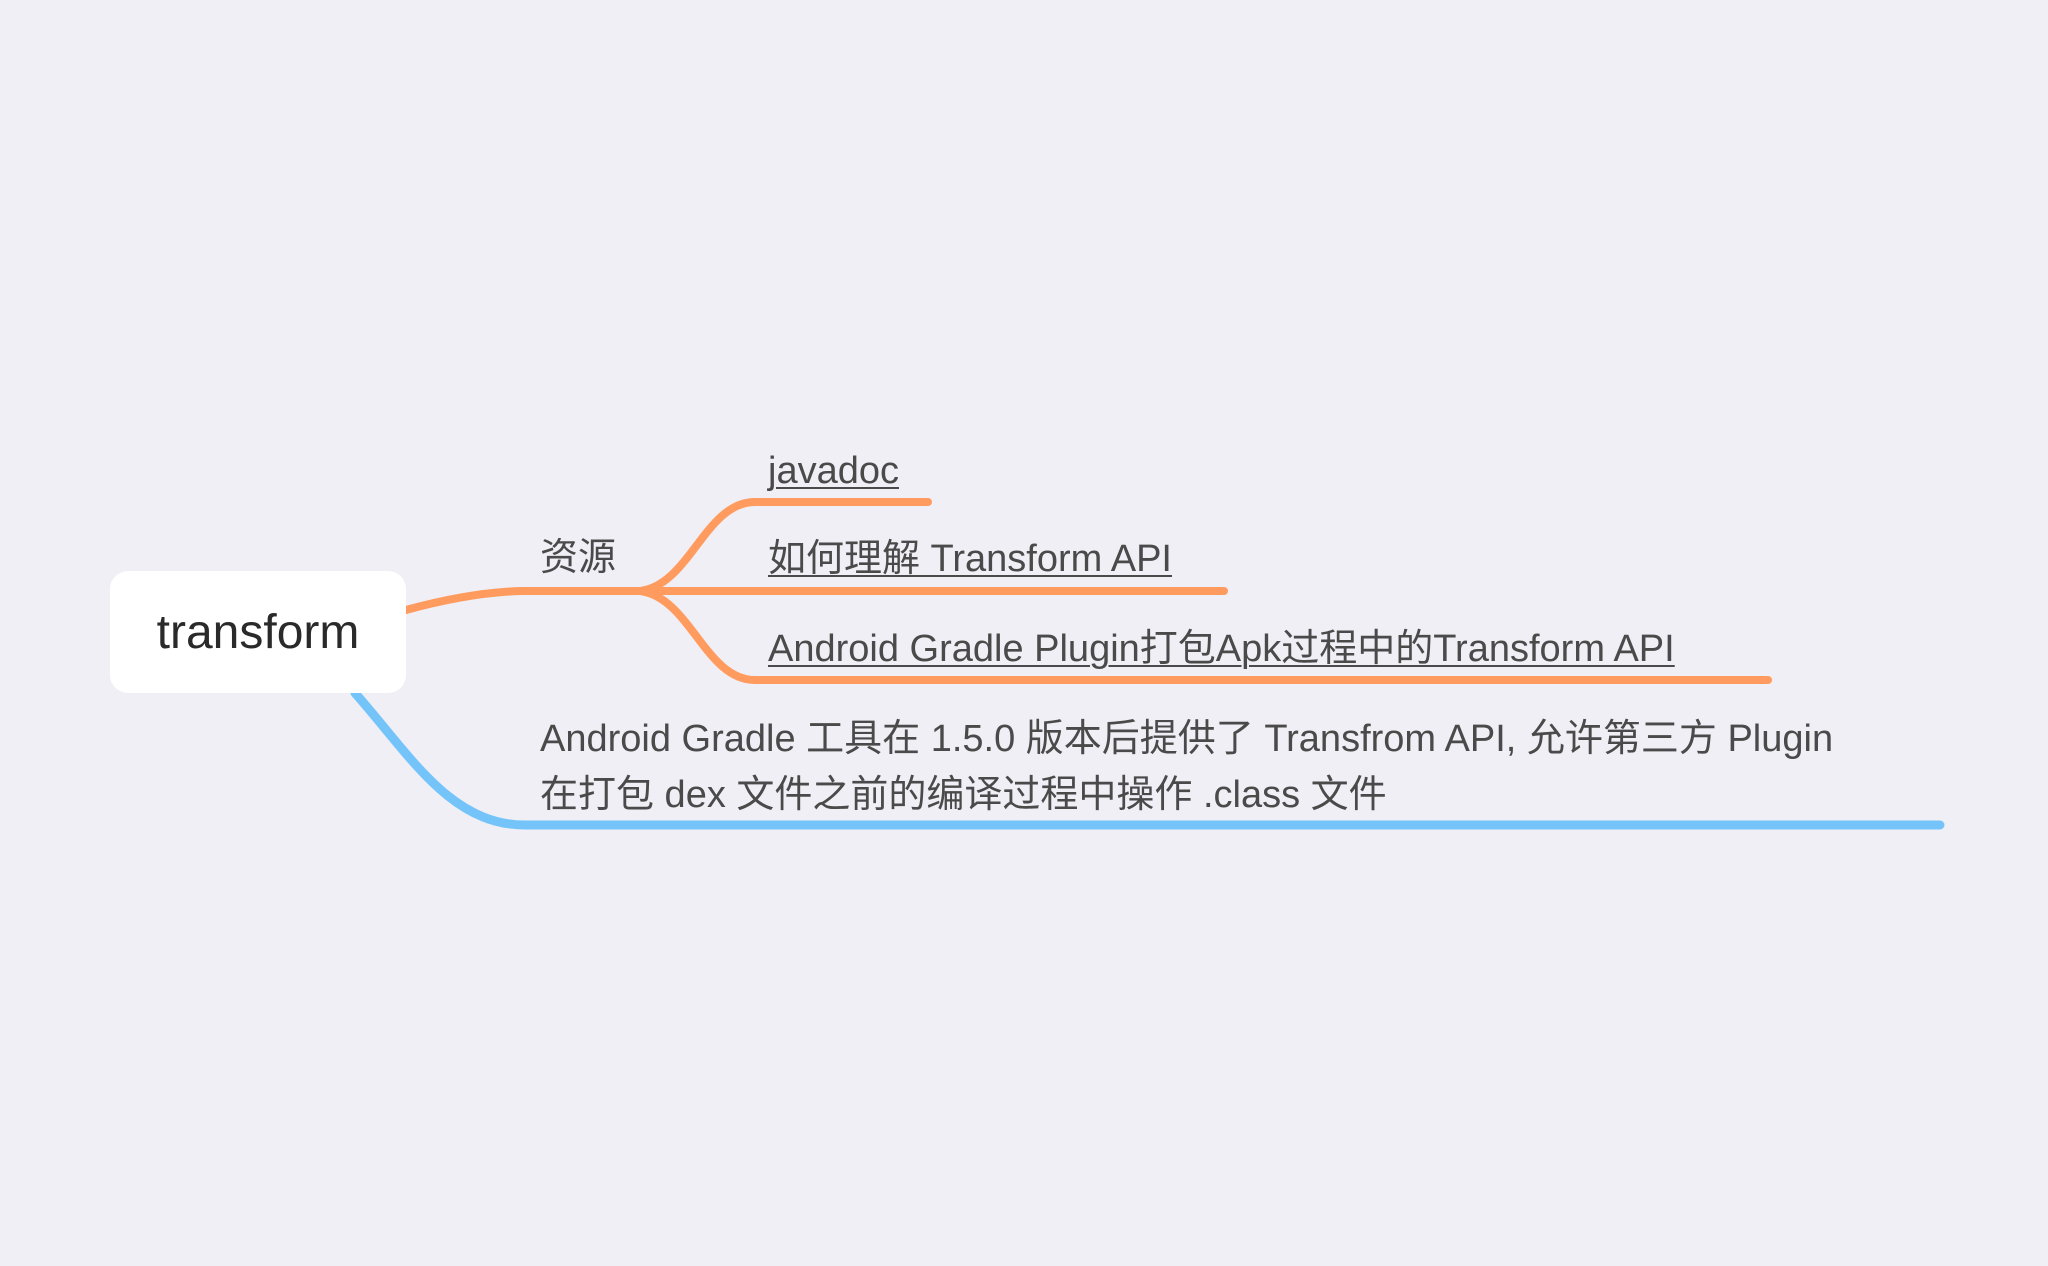 The width and height of the screenshot is (2048, 1266). I want to click on link-understand-transform-api: 如何理解 Transform API, so click(970, 559).